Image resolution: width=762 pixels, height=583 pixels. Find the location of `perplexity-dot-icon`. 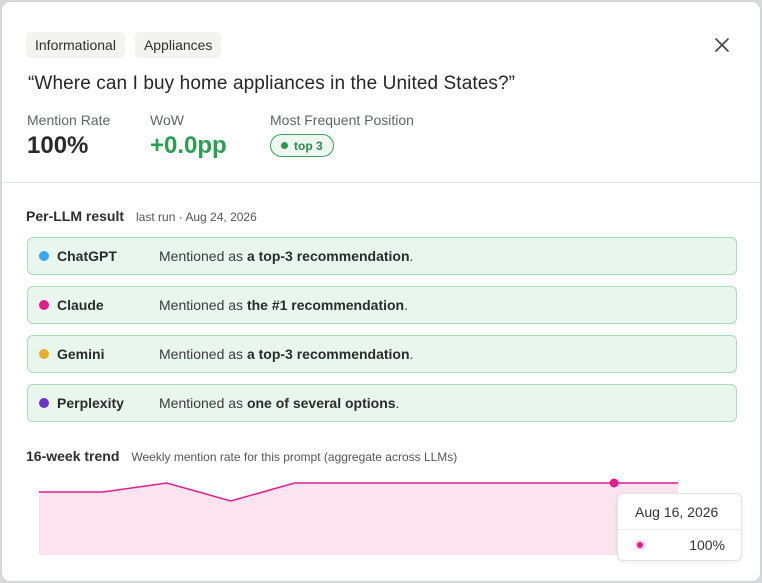

perplexity-dot-icon is located at coordinates (44, 403).